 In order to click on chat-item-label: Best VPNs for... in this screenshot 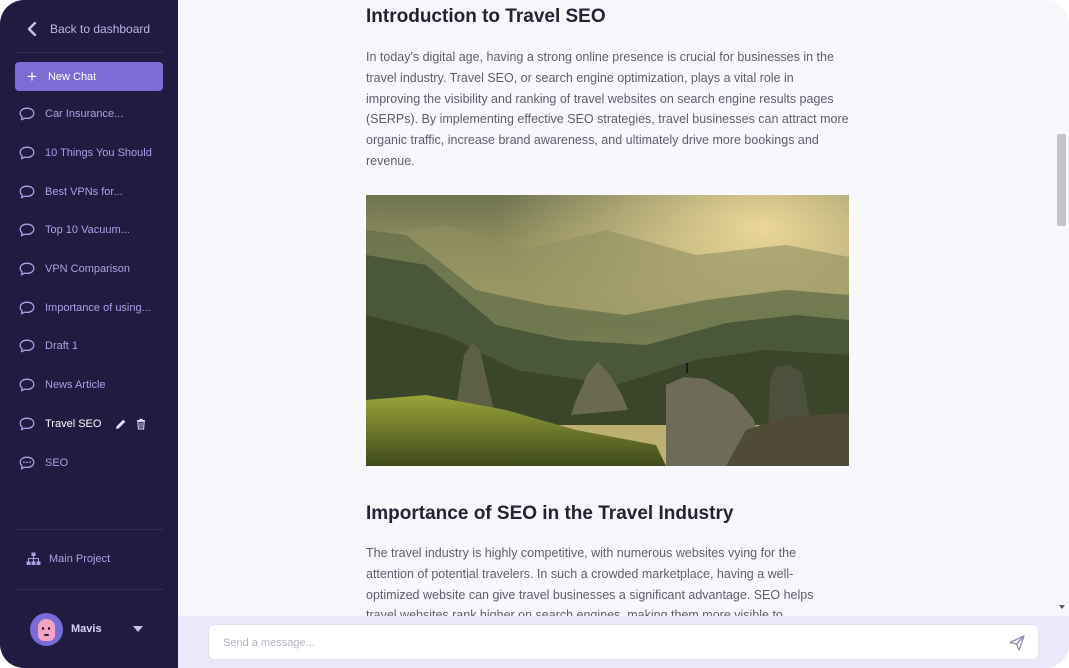, I will do `click(84, 191)`.